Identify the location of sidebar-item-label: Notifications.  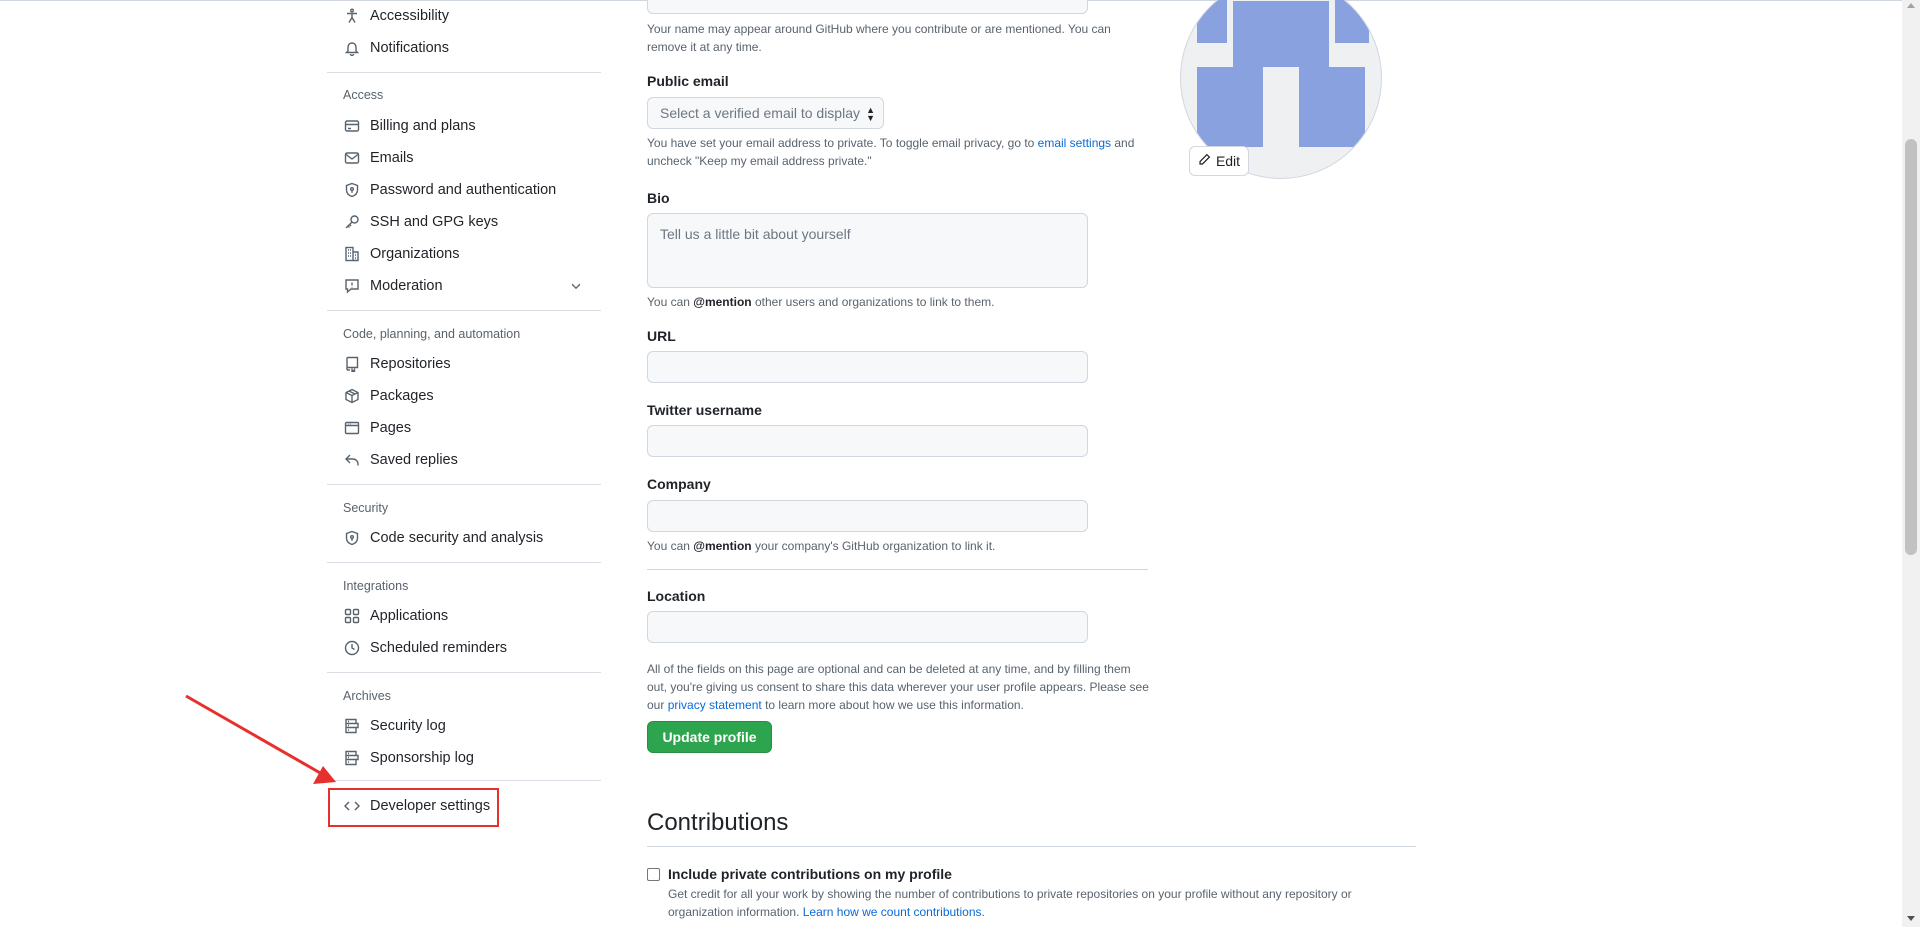
(409, 48).